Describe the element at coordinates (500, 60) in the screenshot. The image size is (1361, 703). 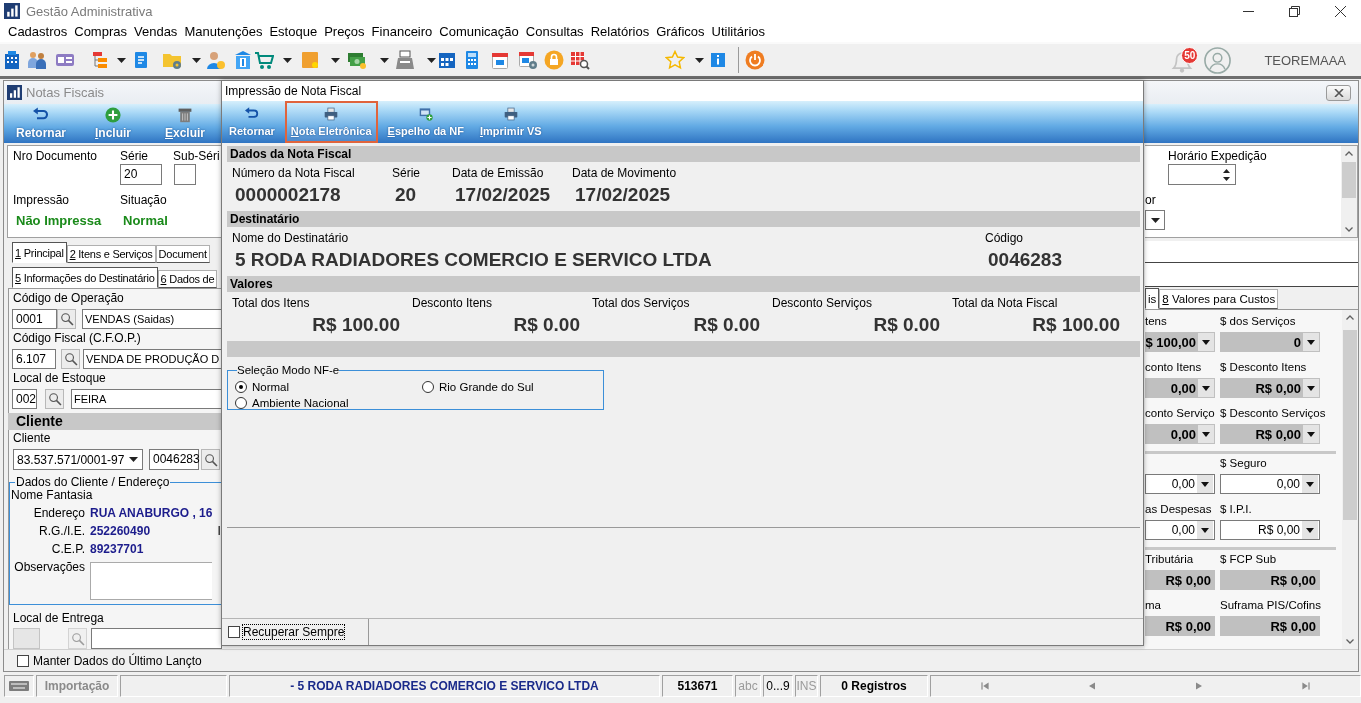
I see `calendar-icon` at that location.